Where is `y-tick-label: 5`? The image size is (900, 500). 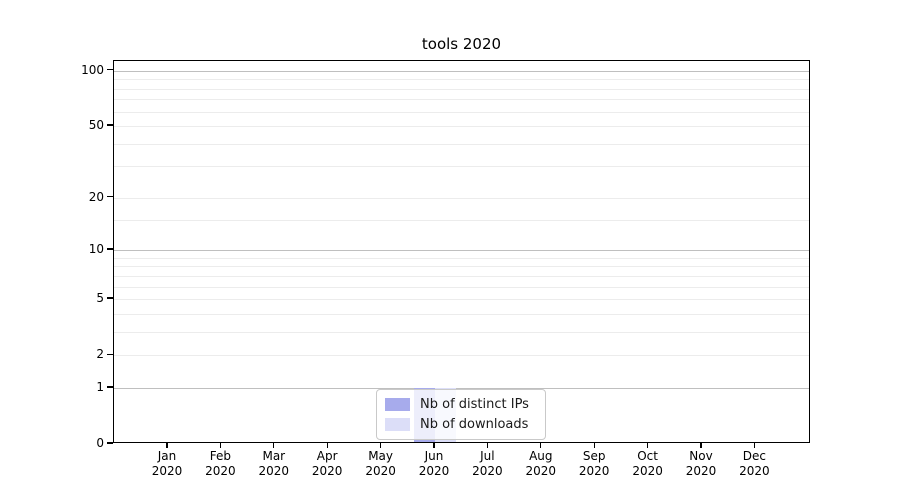 y-tick-label: 5 is located at coordinates (100, 298).